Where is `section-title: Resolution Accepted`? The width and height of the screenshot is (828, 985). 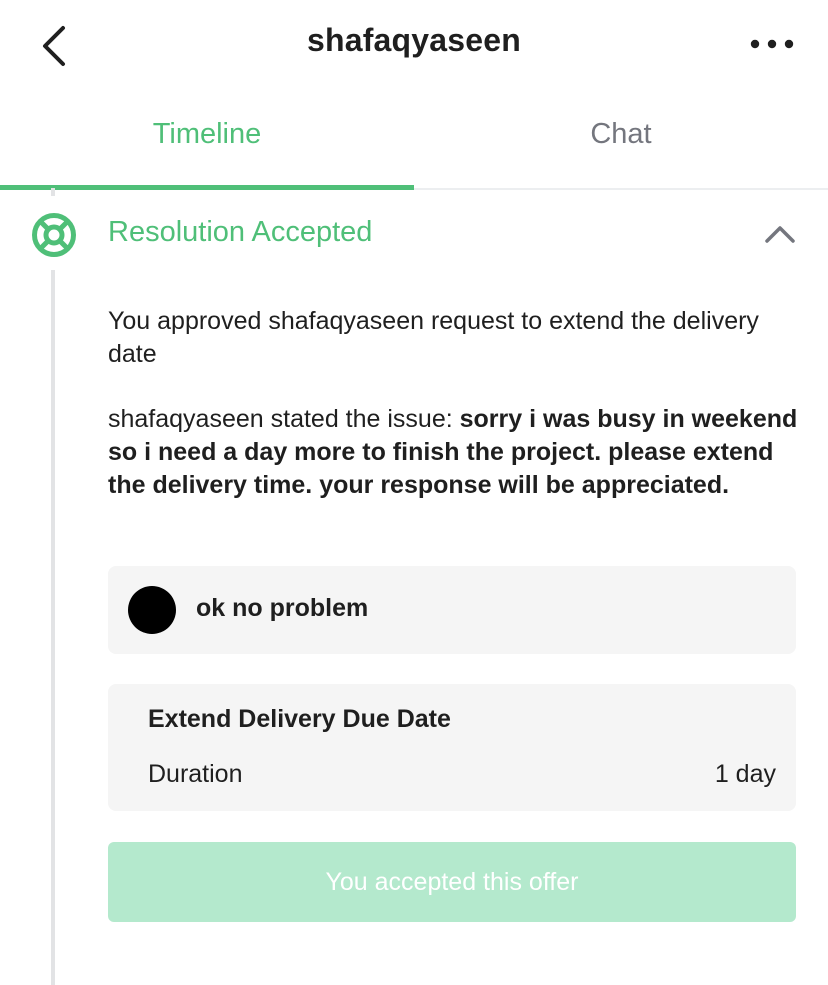 section-title: Resolution Accepted is located at coordinates (240, 232).